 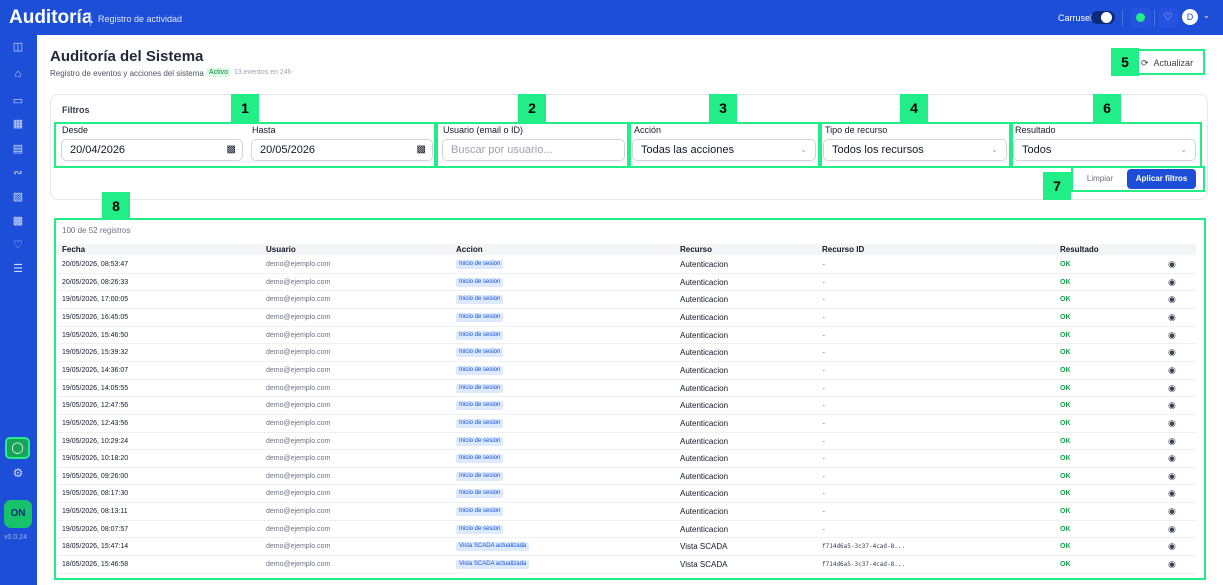 I want to click on on-status-button: ON, so click(x=18, y=514).